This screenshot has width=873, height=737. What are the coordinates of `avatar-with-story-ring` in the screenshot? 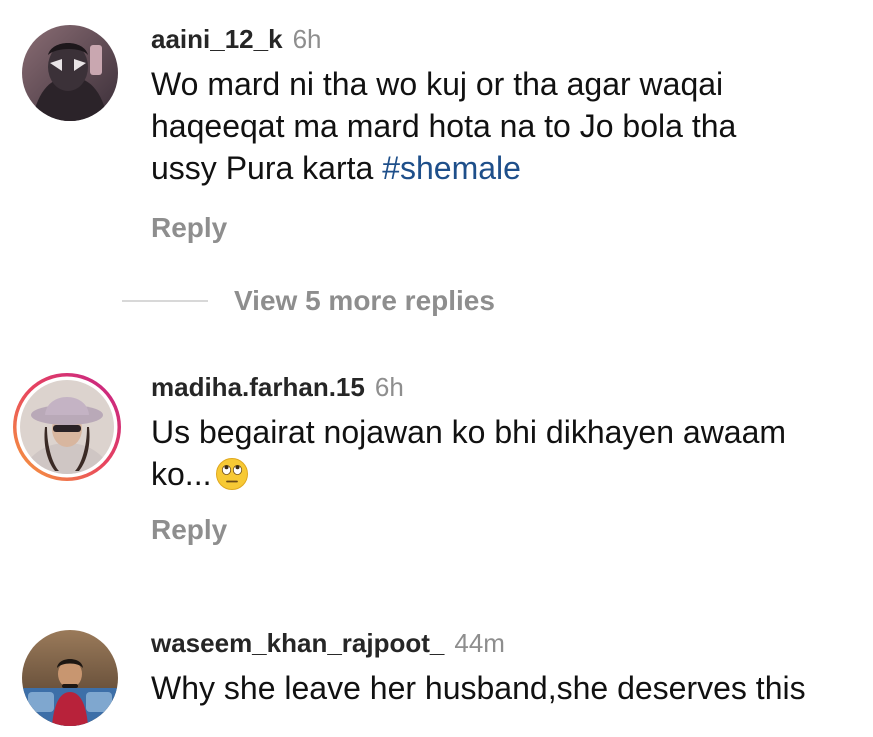 It's located at (67, 427).